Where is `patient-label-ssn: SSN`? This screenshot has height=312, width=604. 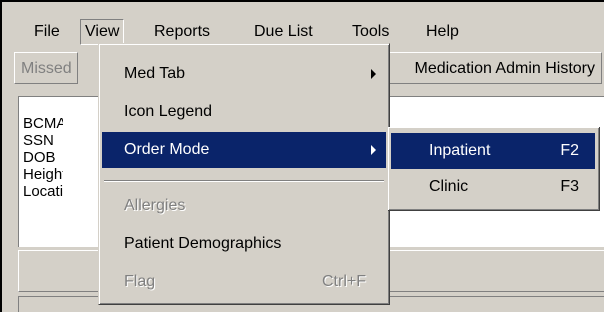 patient-label-ssn: SSN is located at coordinates (38, 140).